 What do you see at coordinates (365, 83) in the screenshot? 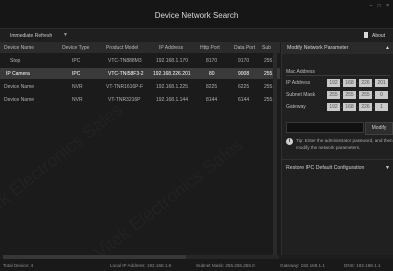
I see `ip-octet-3: 226` at bounding box center [365, 83].